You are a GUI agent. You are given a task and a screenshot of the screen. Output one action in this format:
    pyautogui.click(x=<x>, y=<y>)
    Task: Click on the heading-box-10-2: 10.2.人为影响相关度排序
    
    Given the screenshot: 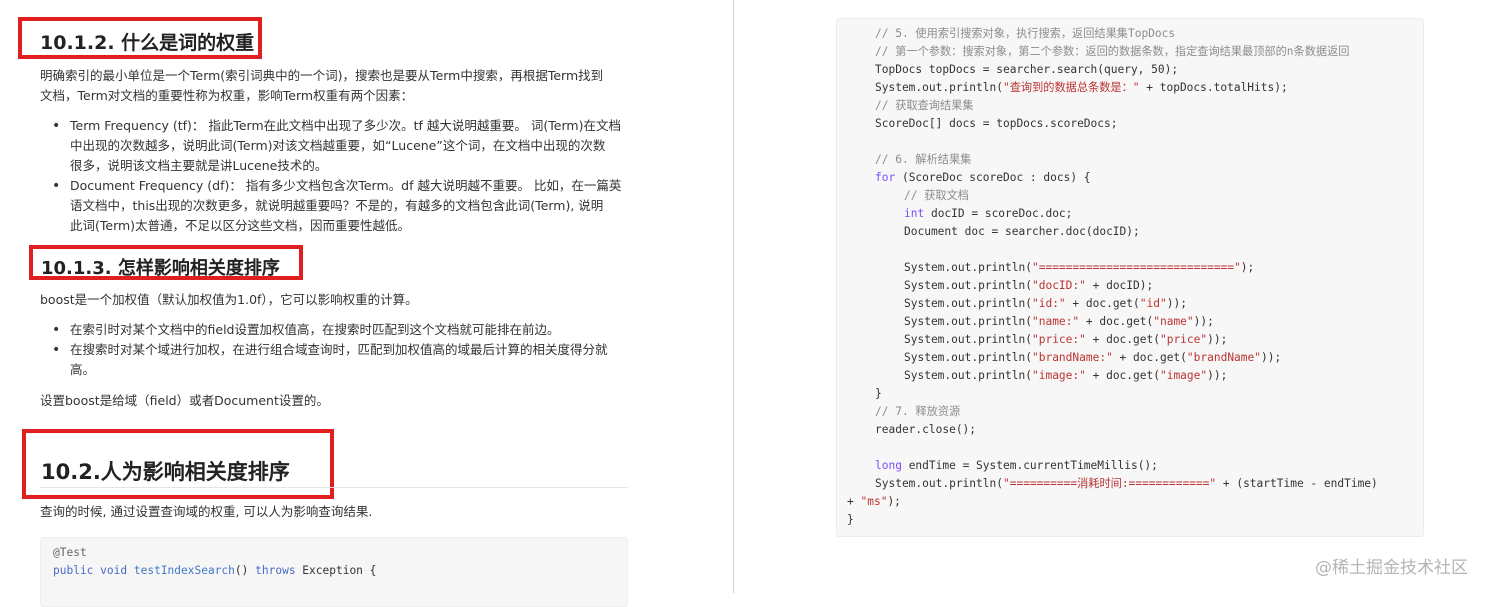 What is the action you would take?
    pyautogui.click(x=178, y=464)
    